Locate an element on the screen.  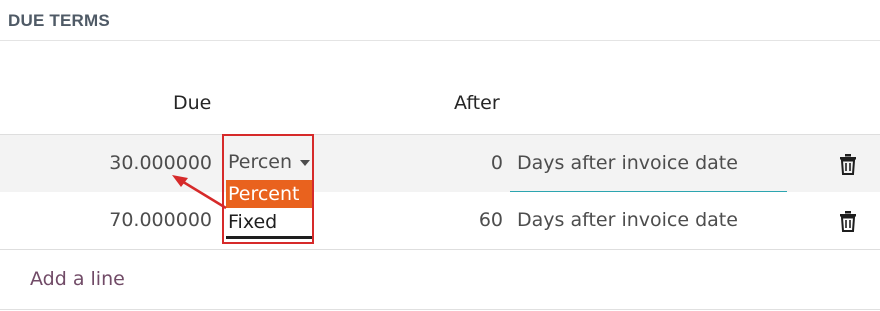
section-title: DUE TERMS is located at coordinates (59, 20).